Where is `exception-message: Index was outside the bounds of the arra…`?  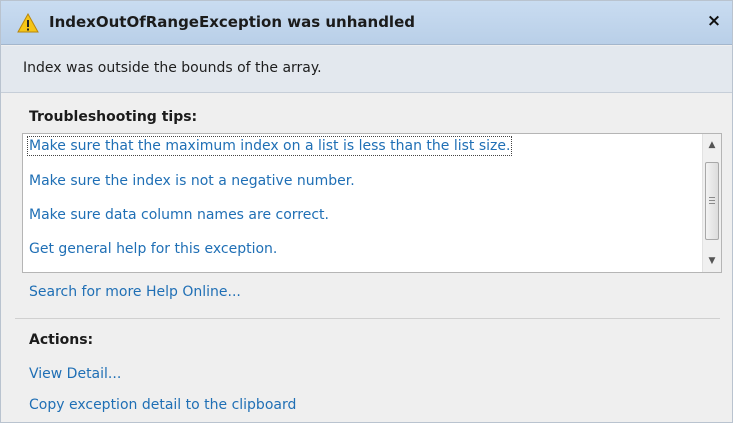 exception-message: Index was outside the bounds of the arra… is located at coordinates (172, 68).